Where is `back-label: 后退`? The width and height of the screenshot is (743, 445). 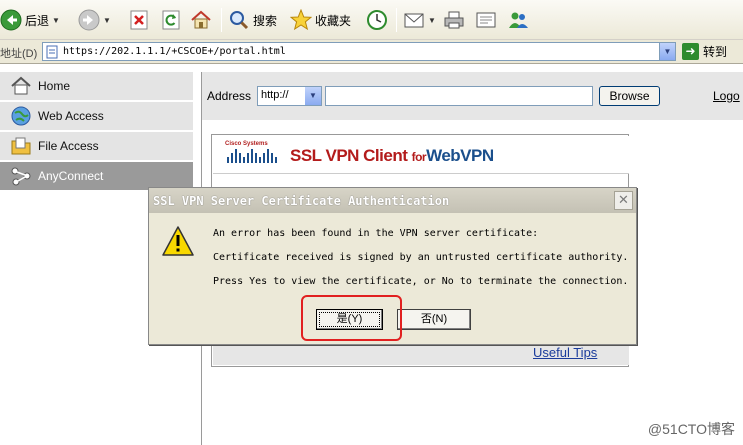
back-label: 后退 is located at coordinates (37, 20).